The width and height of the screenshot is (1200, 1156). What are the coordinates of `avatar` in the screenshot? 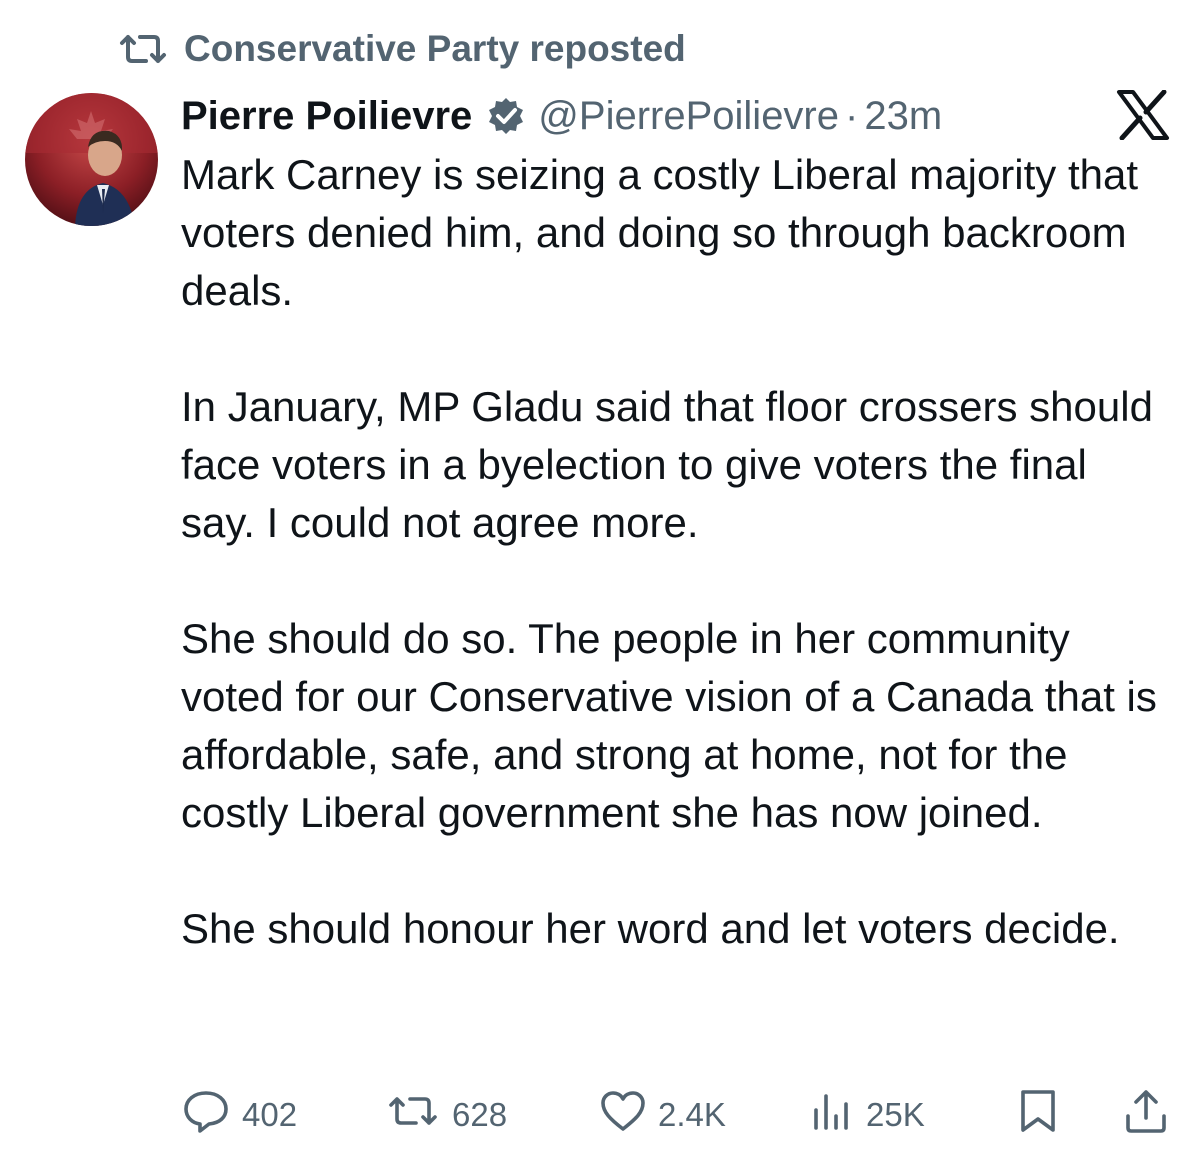 It's located at (91, 159).